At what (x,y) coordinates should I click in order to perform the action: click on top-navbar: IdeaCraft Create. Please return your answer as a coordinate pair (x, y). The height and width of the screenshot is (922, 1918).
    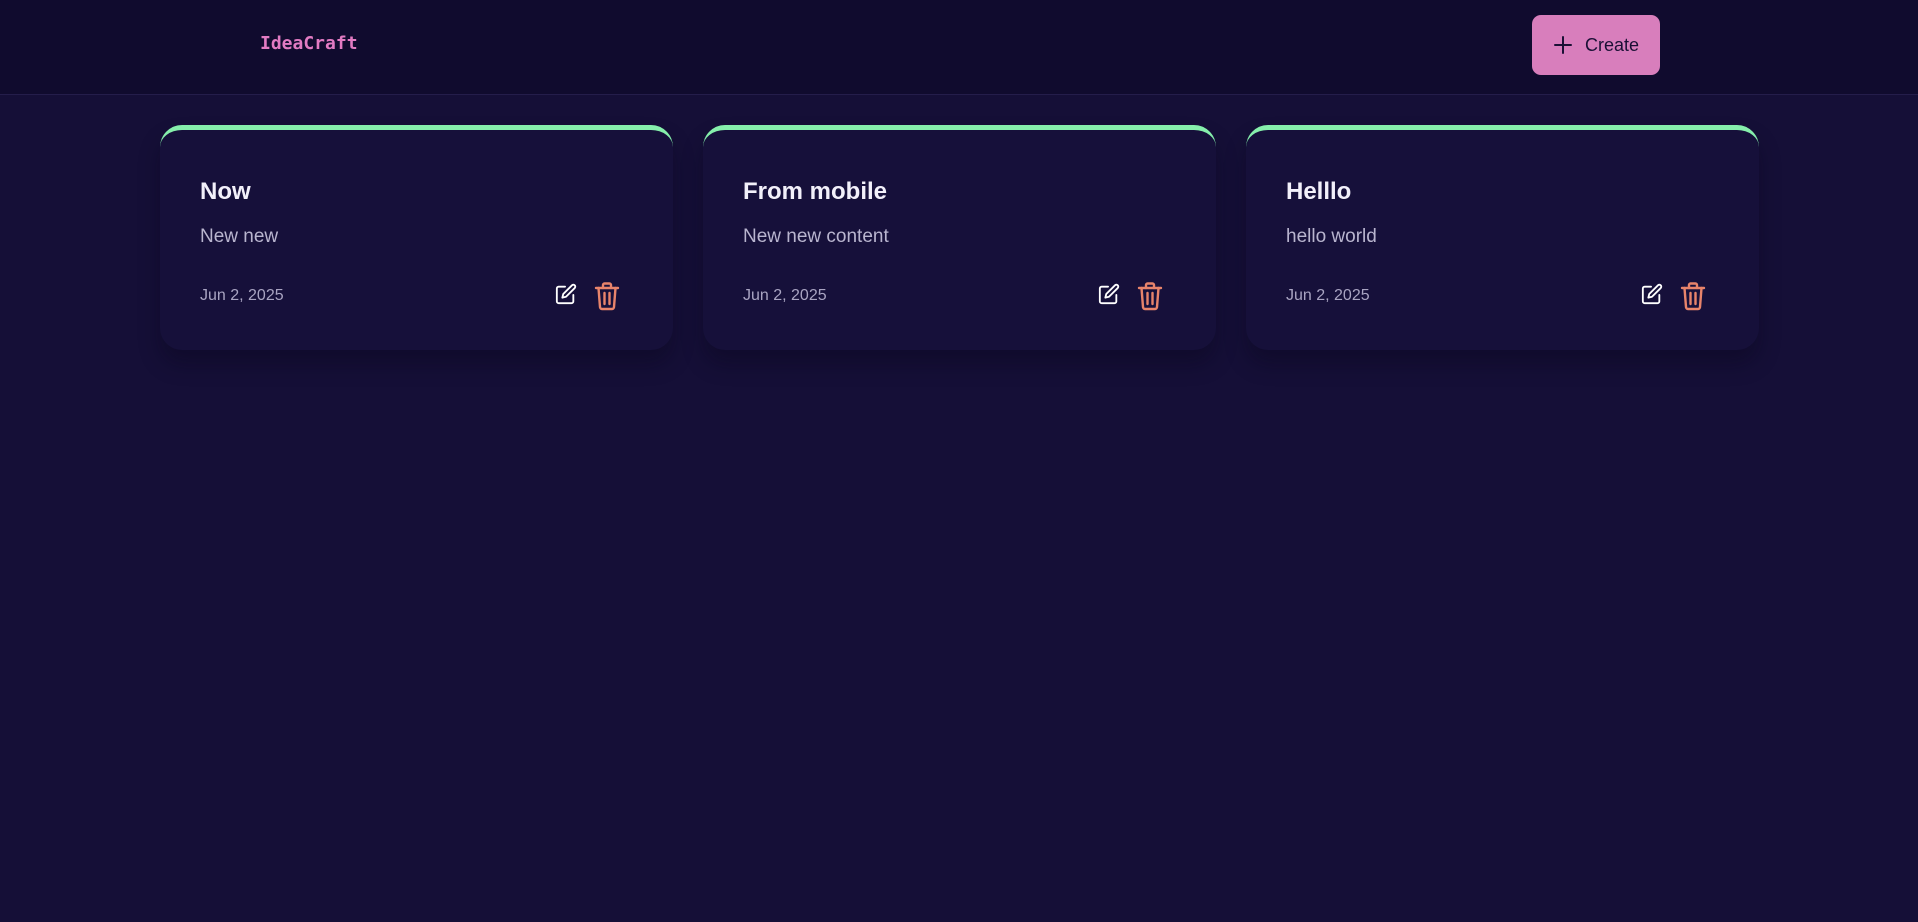
    Looking at the image, I should click on (959, 47).